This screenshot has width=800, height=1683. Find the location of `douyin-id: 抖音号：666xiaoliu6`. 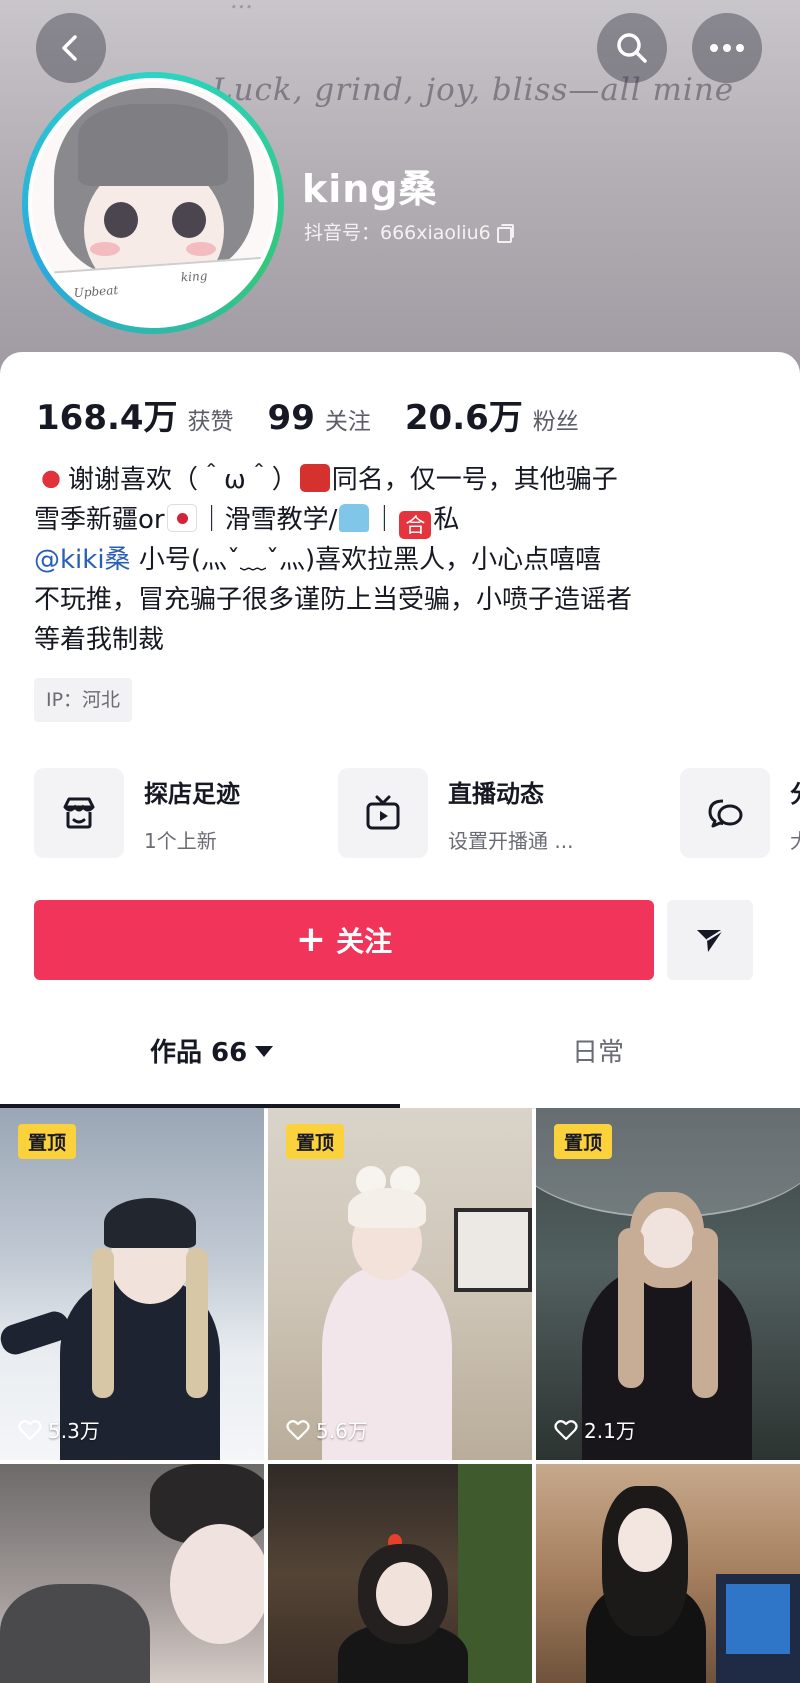

douyin-id: 抖音号：666xiaoliu6 is located at coordinates (409, 231).